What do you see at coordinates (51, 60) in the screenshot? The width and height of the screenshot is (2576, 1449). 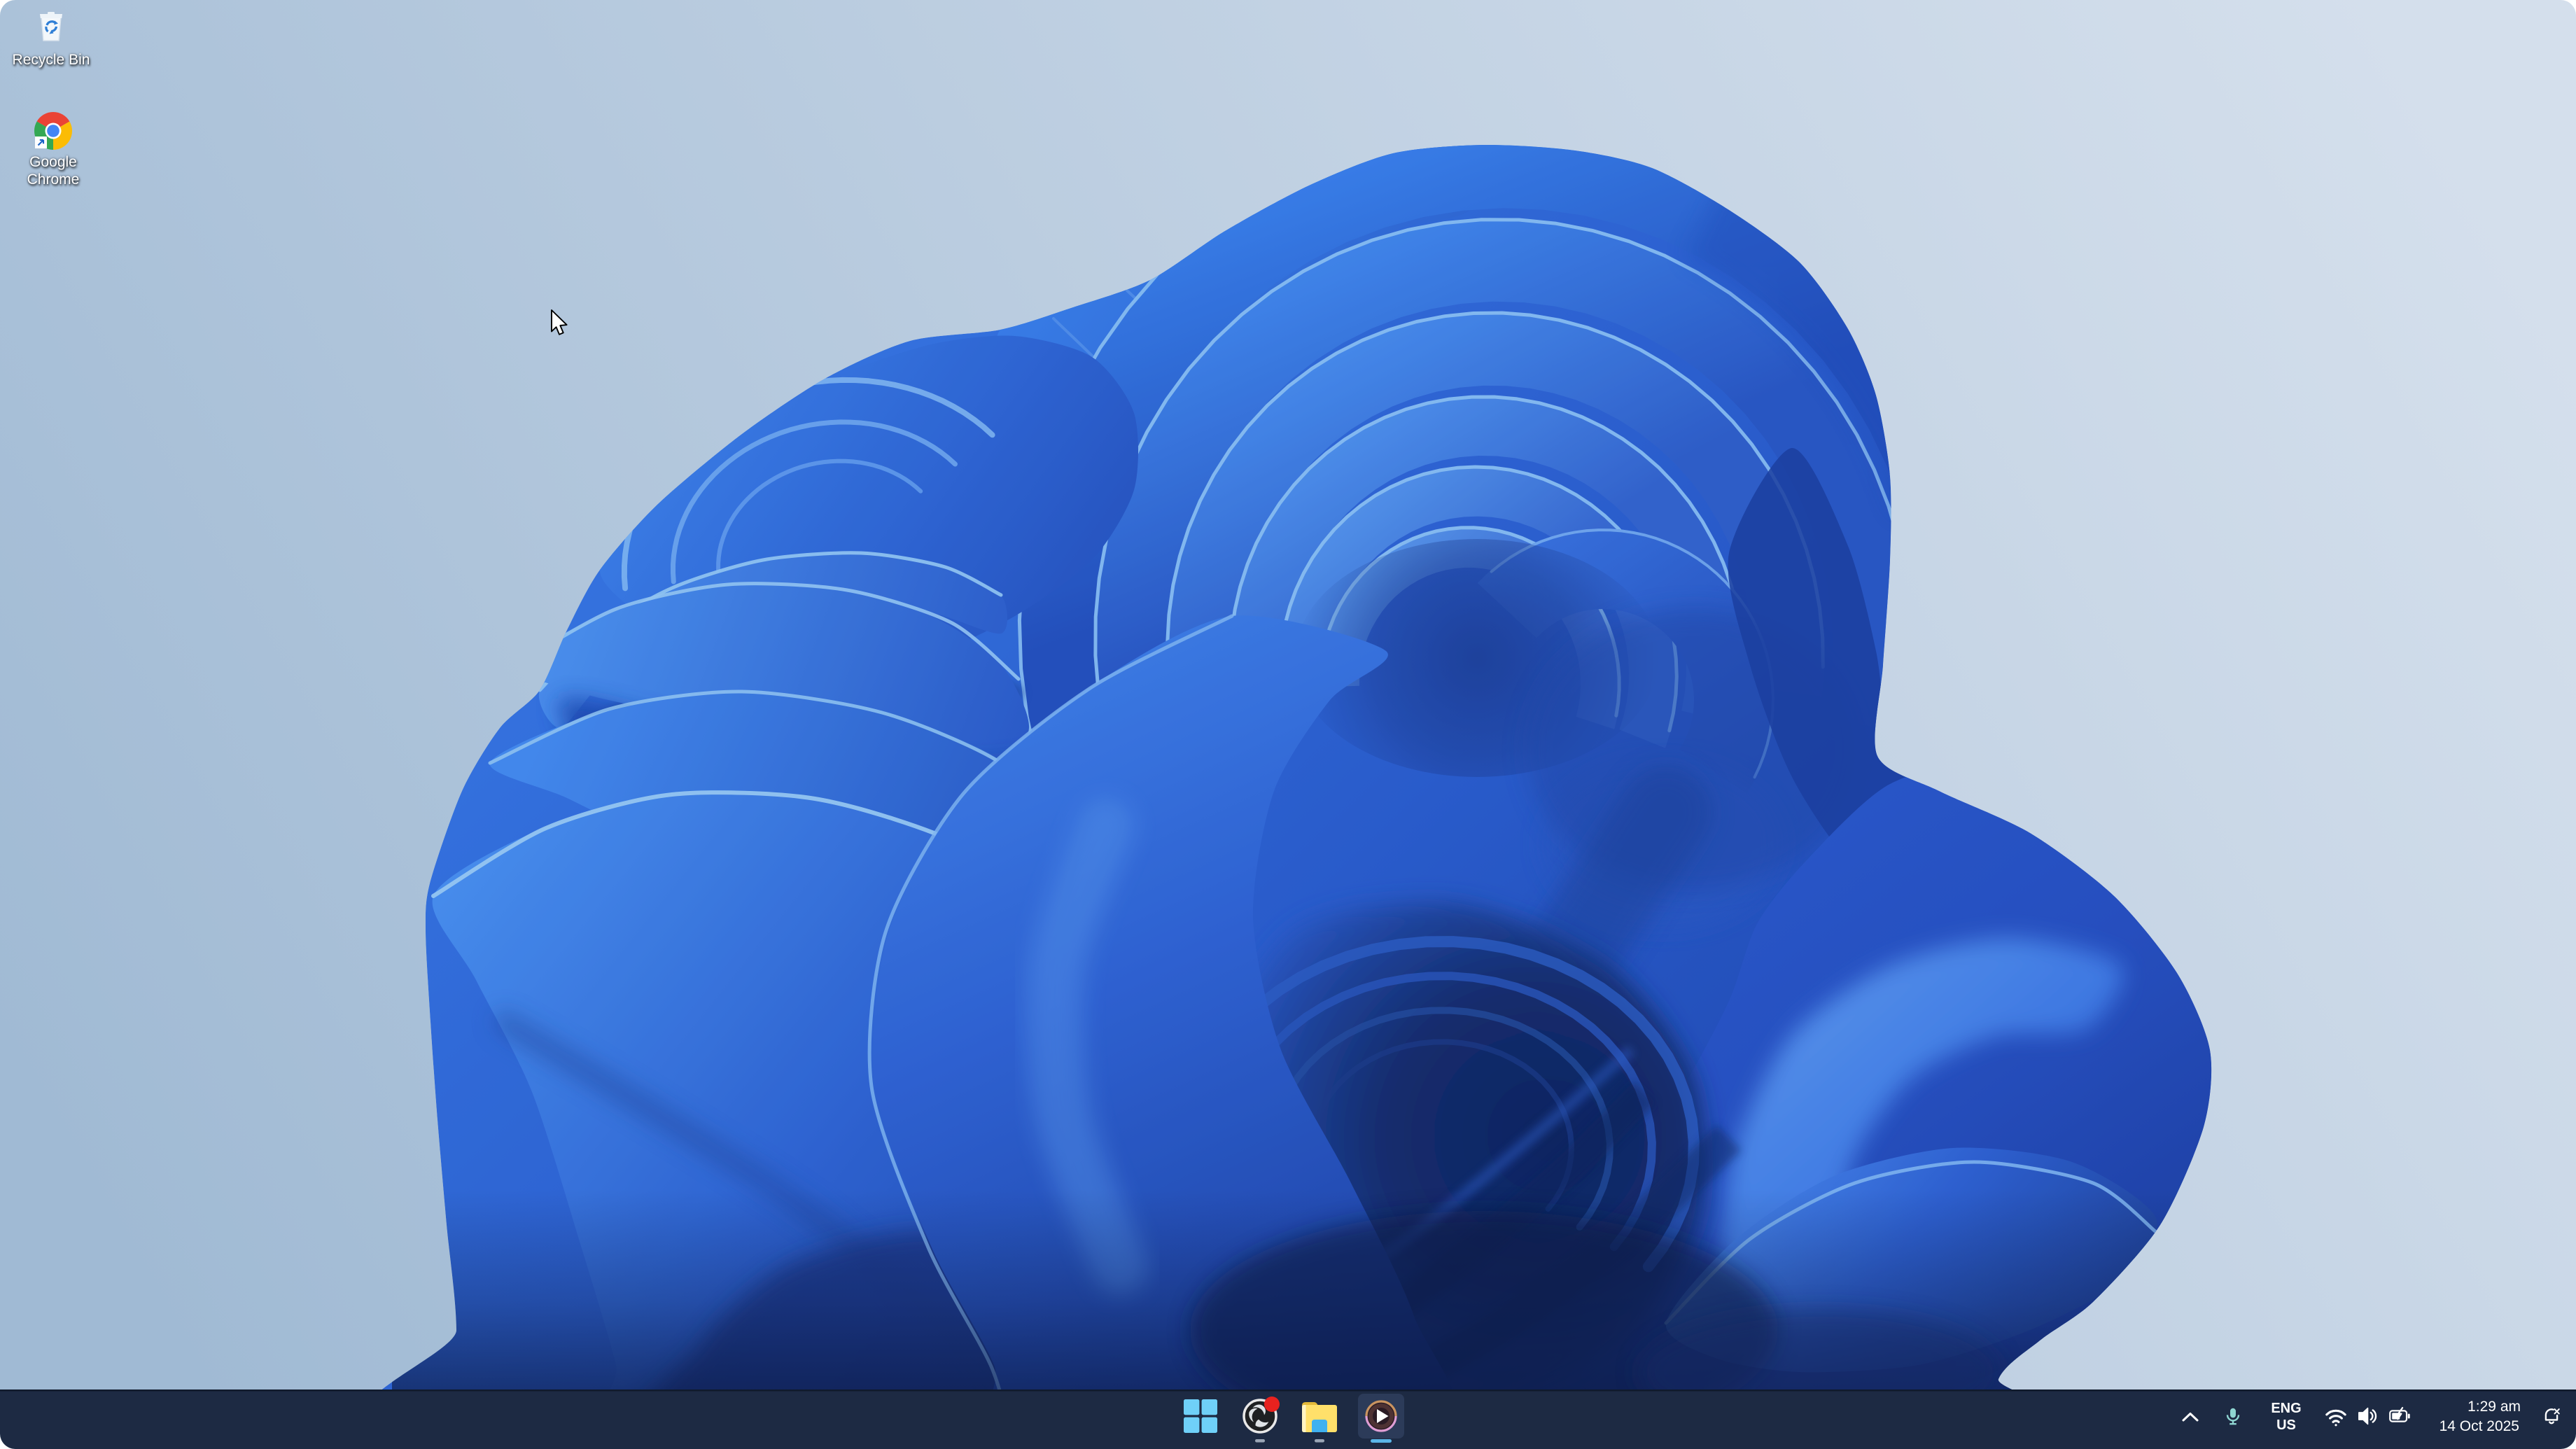 I see `svg-text: Recycle Bin` at bounding box center [51, 60].